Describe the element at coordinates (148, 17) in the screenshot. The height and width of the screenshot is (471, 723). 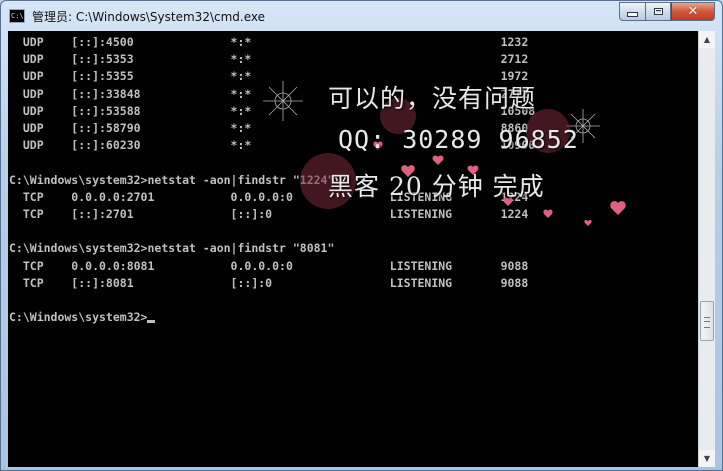
I see `window-title: 管理员: C:\Windows\System32\cmd.exe` at that location.